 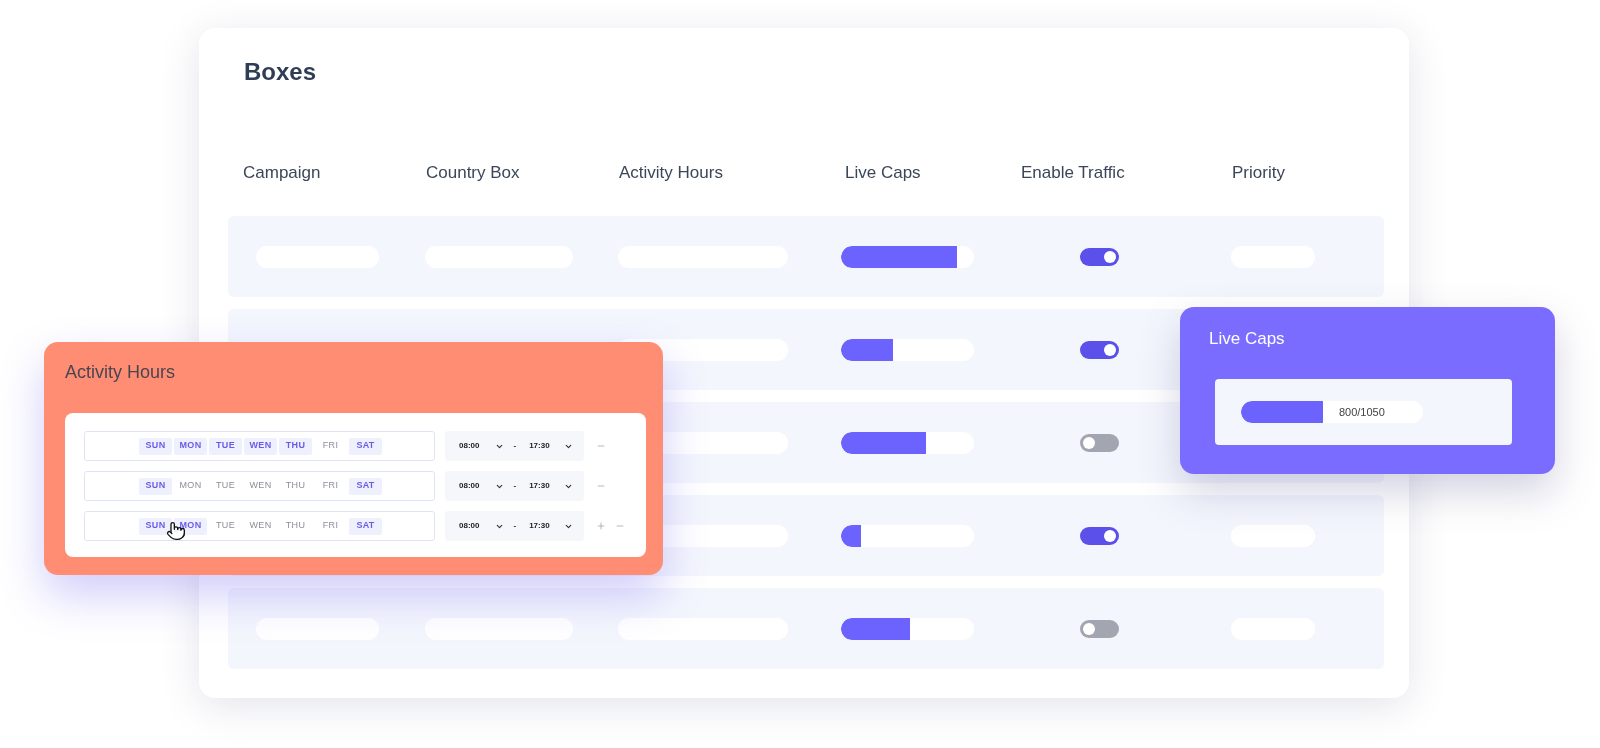 What do you see at coordinates (1258, 172) in the screenshot?
I see `column-header: Priority` at bounding box center [1258, 172].